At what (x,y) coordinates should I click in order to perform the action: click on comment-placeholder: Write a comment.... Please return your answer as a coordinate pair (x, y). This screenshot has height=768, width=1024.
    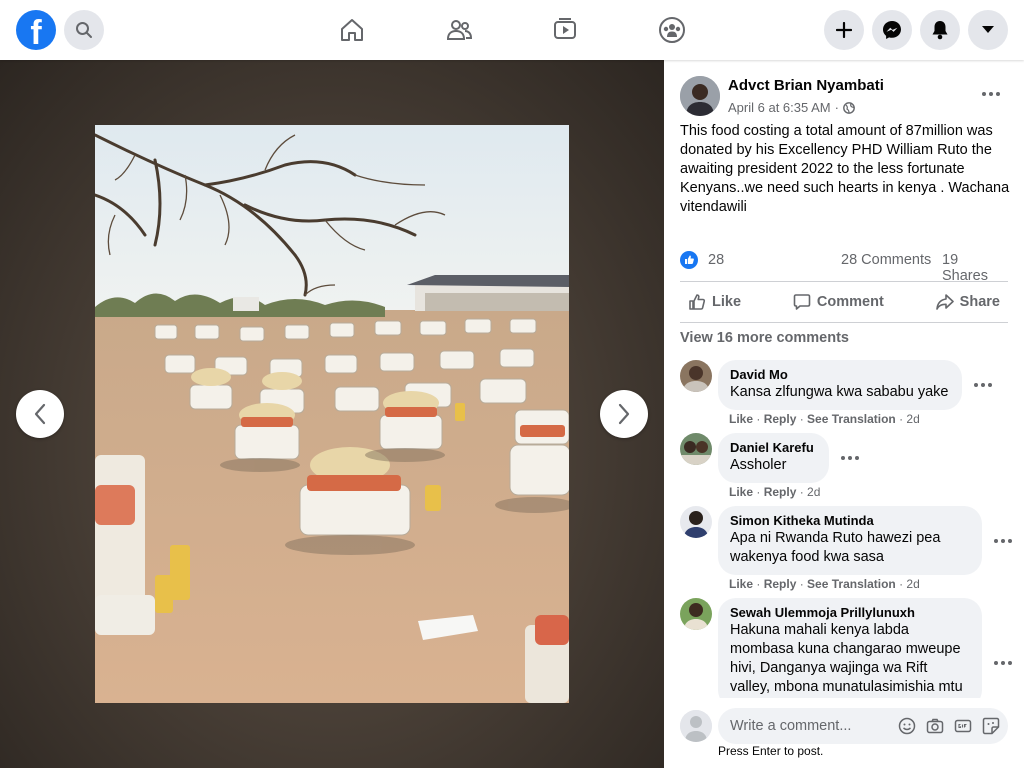
    Looking at the image, I should click on (791, 726).